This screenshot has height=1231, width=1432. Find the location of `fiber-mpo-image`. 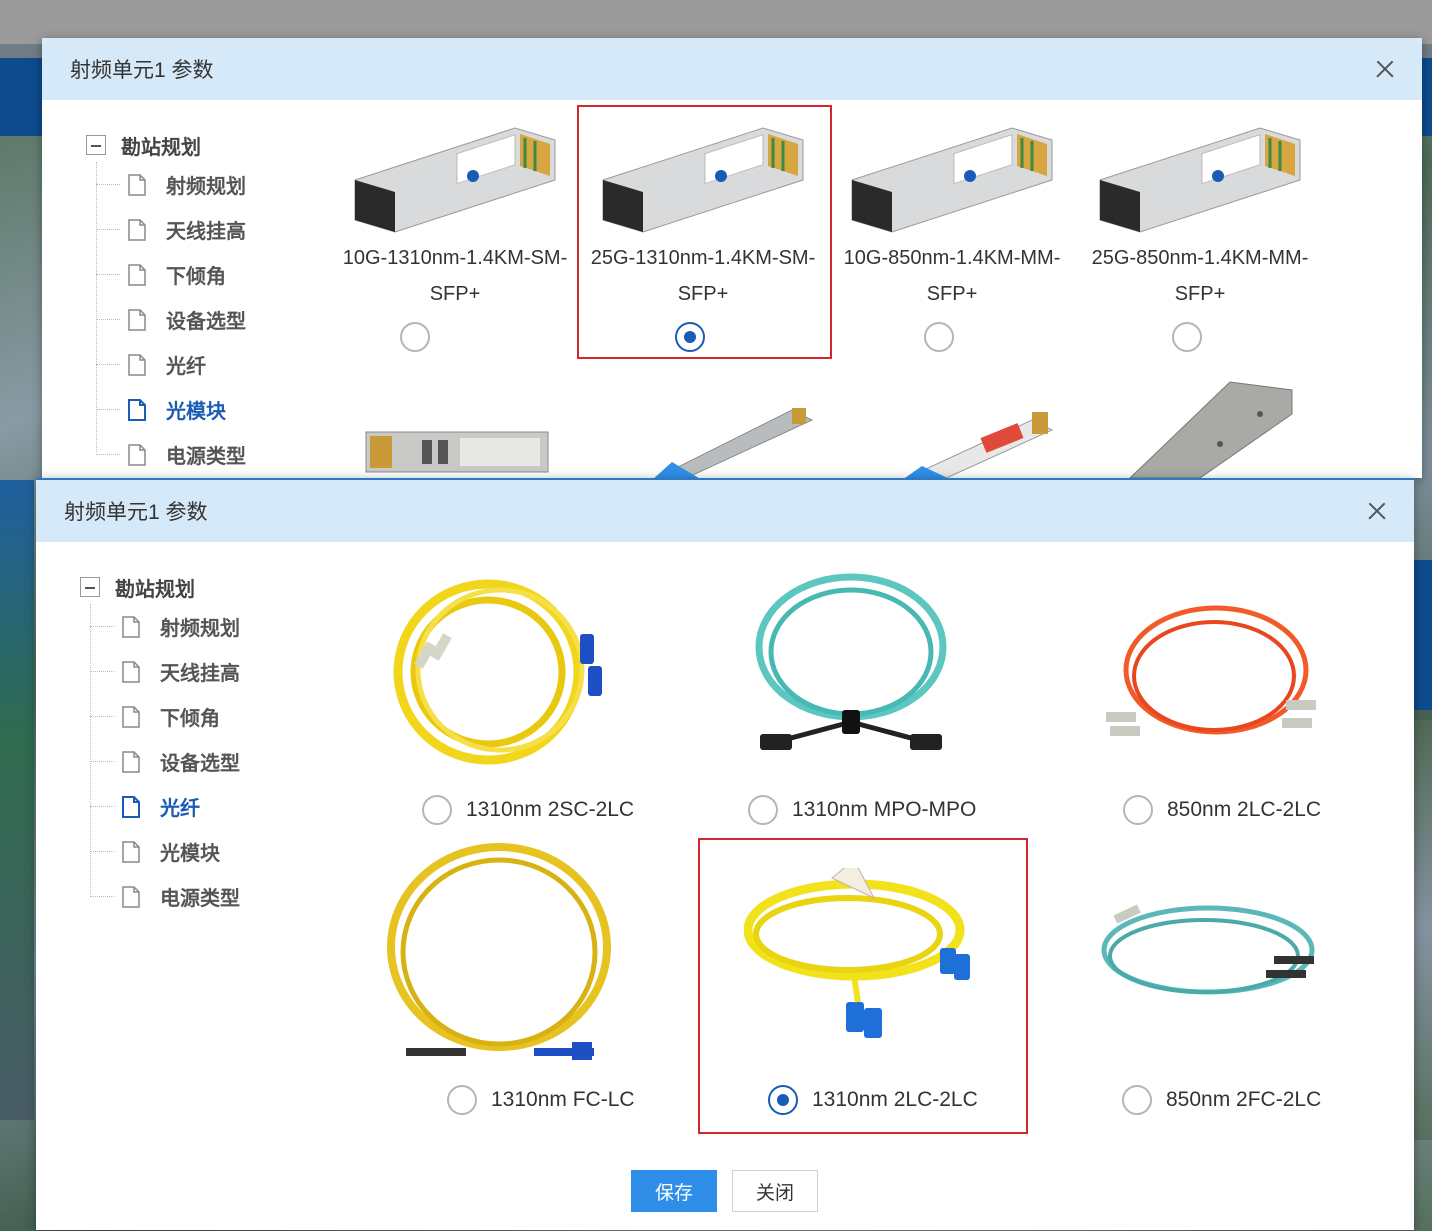

fiber-mpo-image is located at coordinates (851, 661).